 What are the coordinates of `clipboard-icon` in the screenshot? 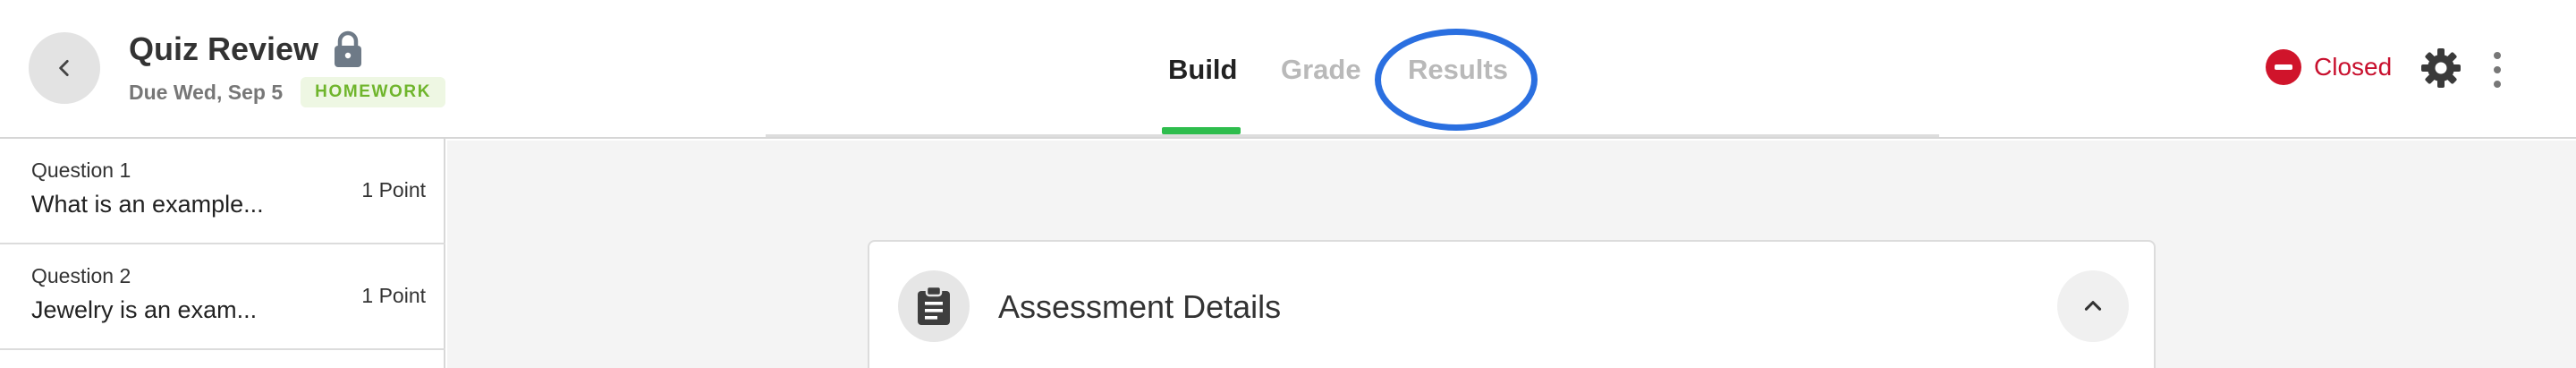 It's located at (934, 306).